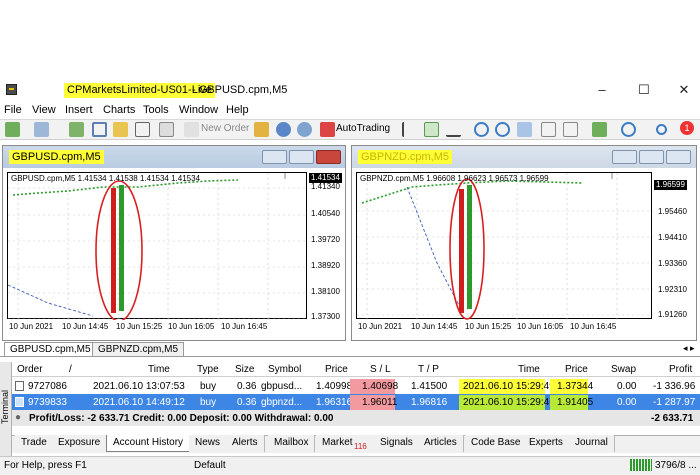  What do you see at coordinates (628, 129) in the screenshot?
I see `periods-icon` at bounding box center [628, 129].